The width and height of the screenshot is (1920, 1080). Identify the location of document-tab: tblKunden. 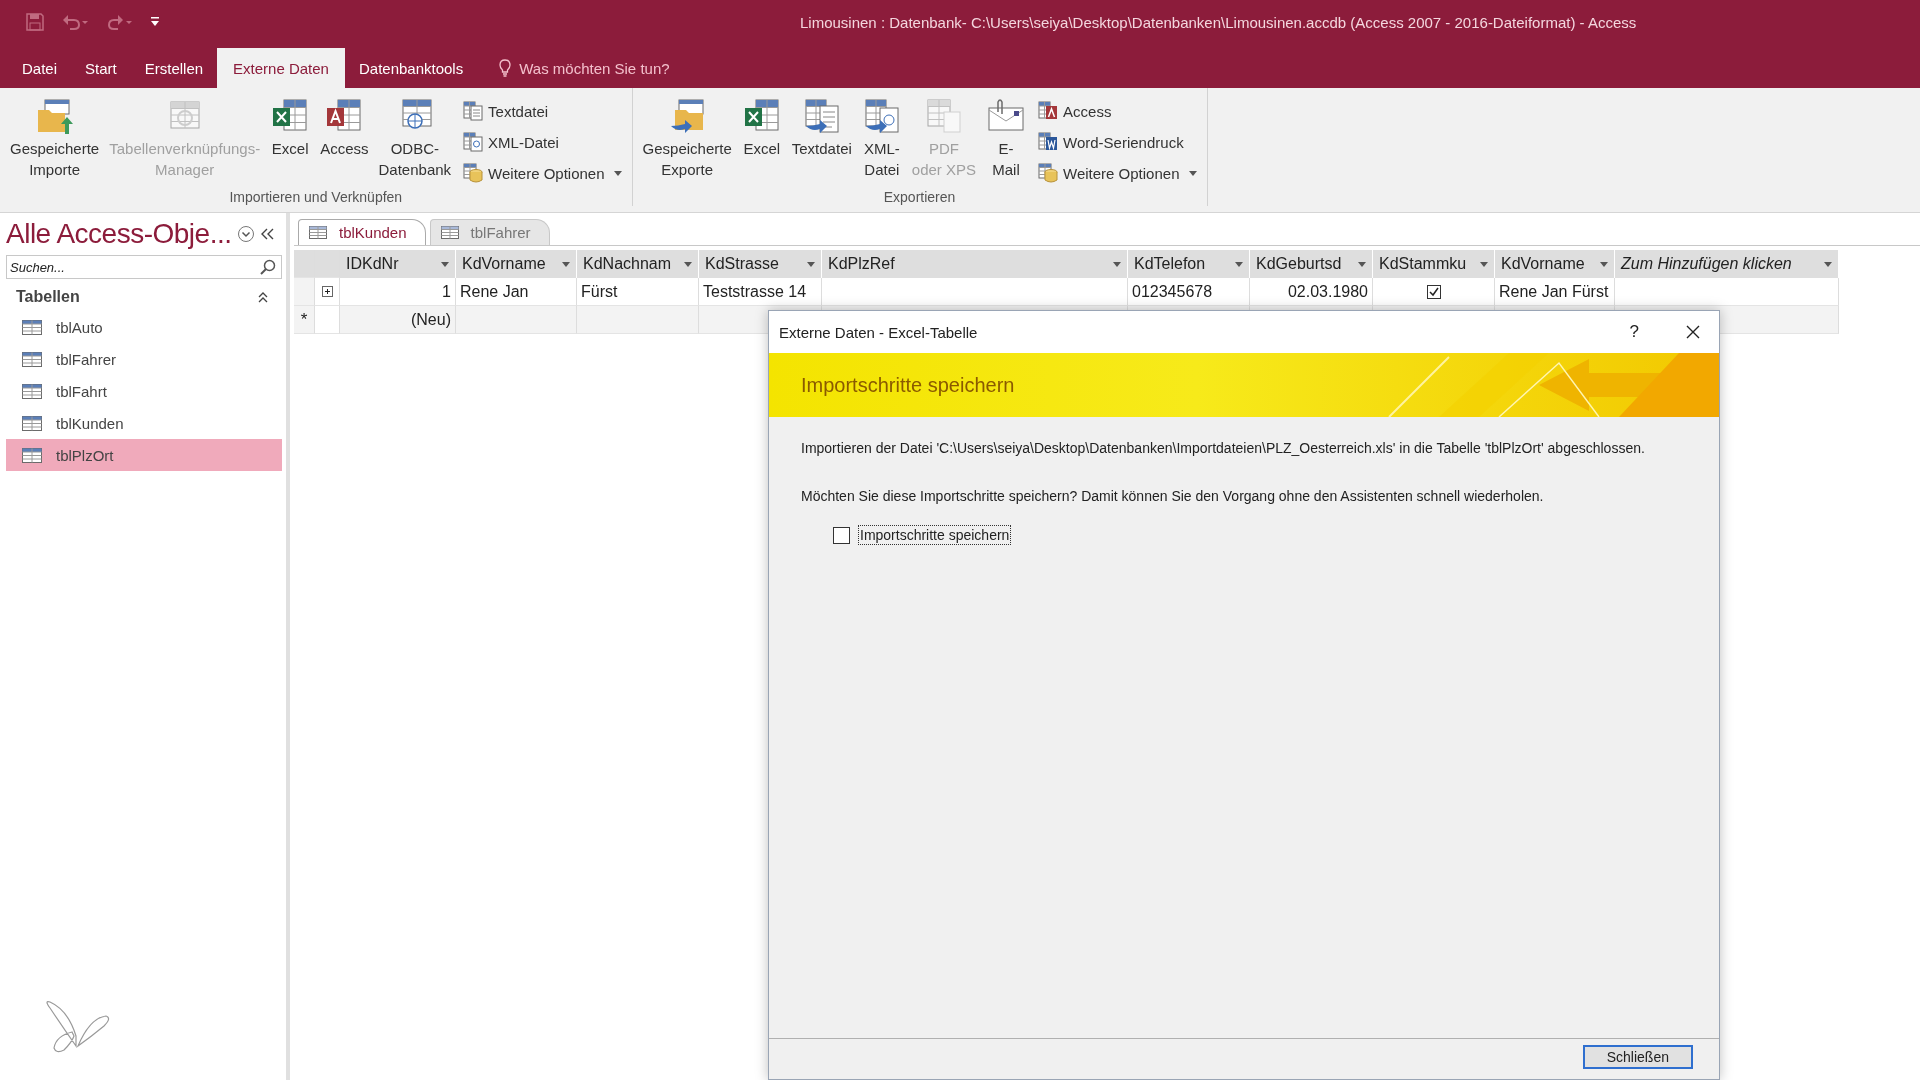
(362, 232).